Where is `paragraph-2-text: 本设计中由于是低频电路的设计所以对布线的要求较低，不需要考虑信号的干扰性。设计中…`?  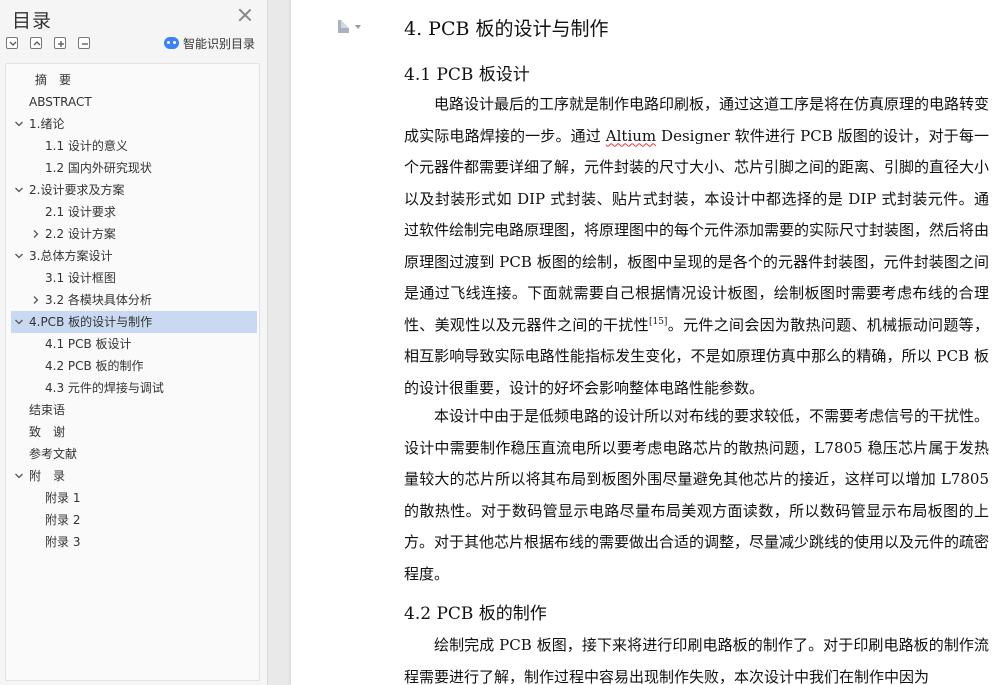 paragraph-2-text: 本设计中由于是低频电路的设计所以对布线的要求较低，不需要考虑信号的干扰性。设计中… is located at coordinates (697, 495).